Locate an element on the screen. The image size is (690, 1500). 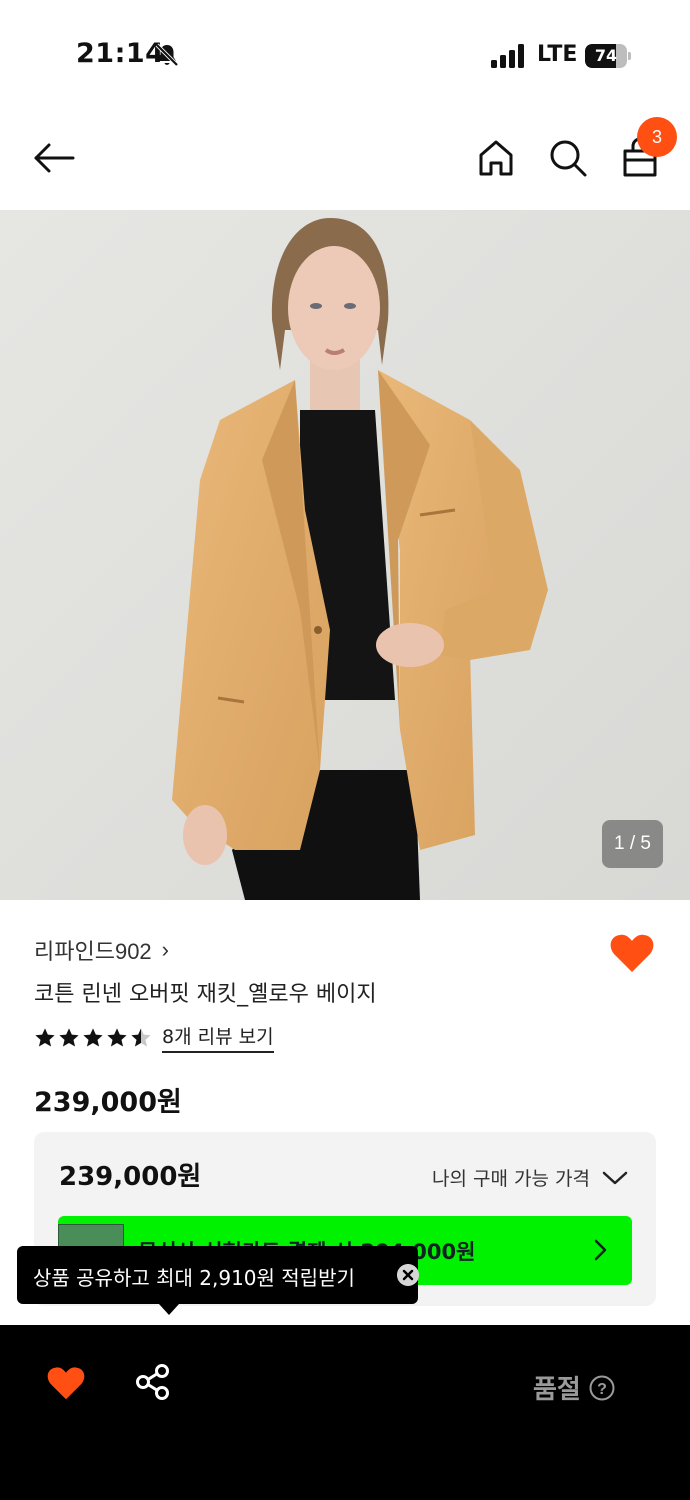
tooltip-tail is located at coordinates (169, 1309).